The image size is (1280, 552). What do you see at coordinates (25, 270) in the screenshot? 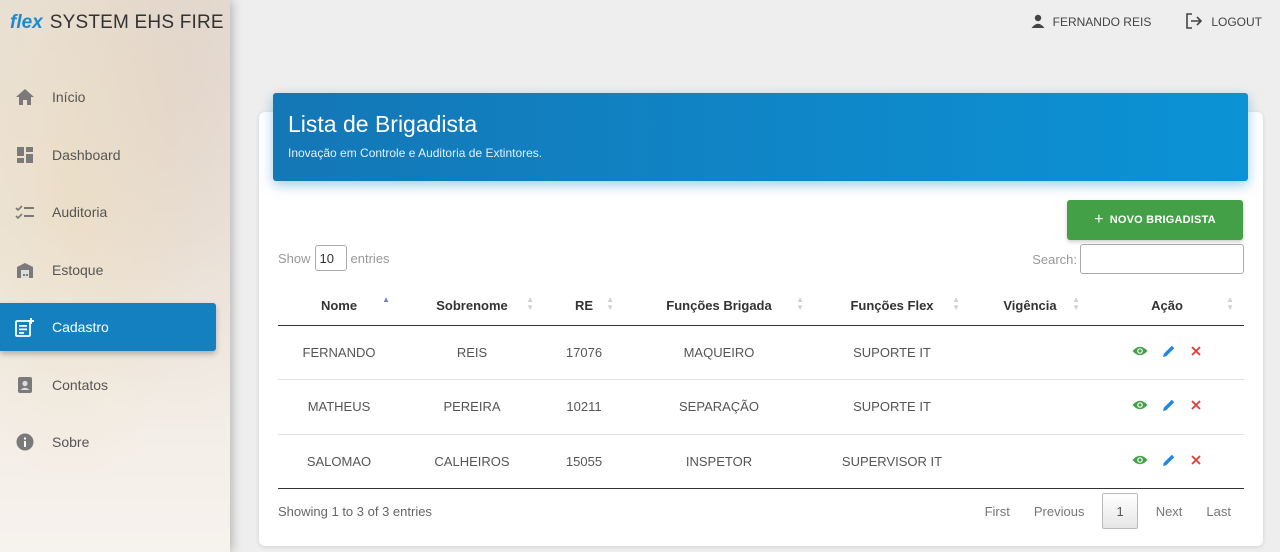
I see `warehouse-icon` at bounding box center [25, 270].